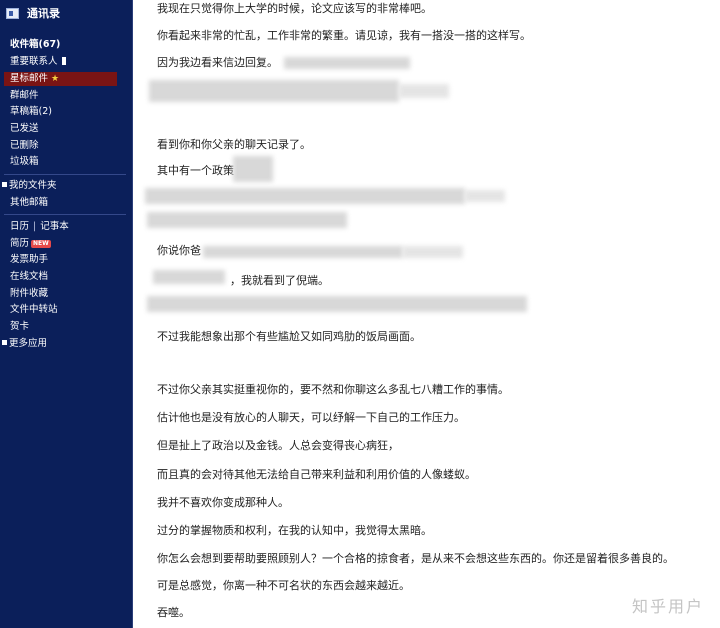 Image resolution: width=720 pixels, height=628 pixels. Describe the element at coordinates (41, 244) in the screenshot. I see `new-badge: NEW` at that location.